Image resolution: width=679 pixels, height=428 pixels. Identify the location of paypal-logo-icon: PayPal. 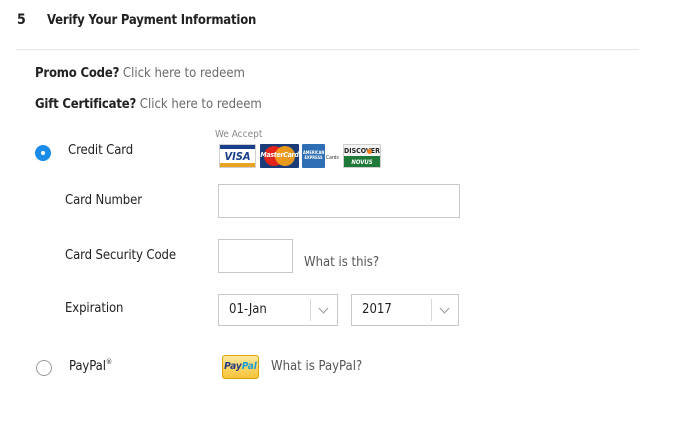
(240, 367).